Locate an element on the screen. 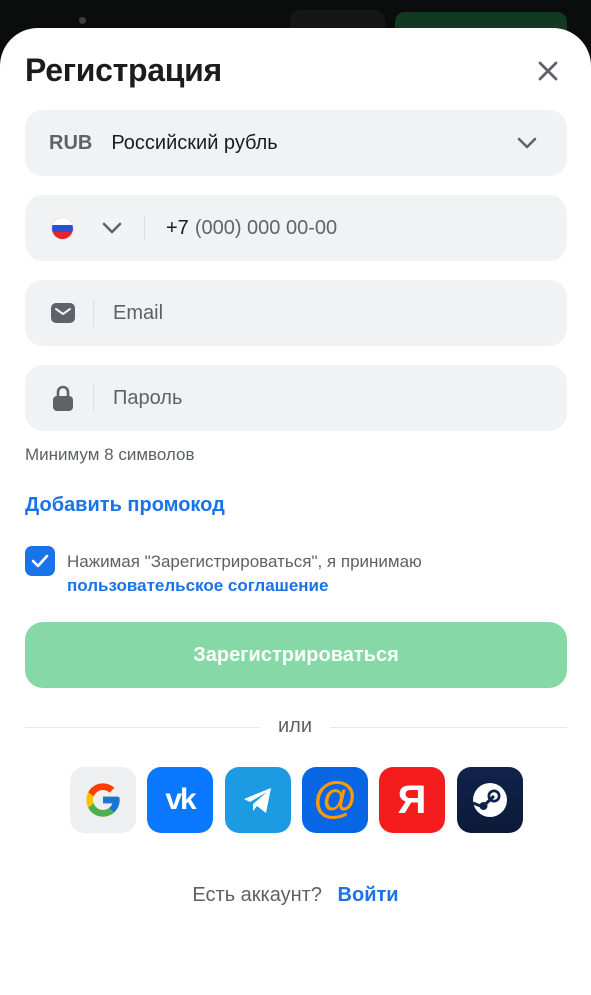 Image resolution: width=591 pixels, height=995 pixels. agreement-checkbox is located at coordinates (40, 561).